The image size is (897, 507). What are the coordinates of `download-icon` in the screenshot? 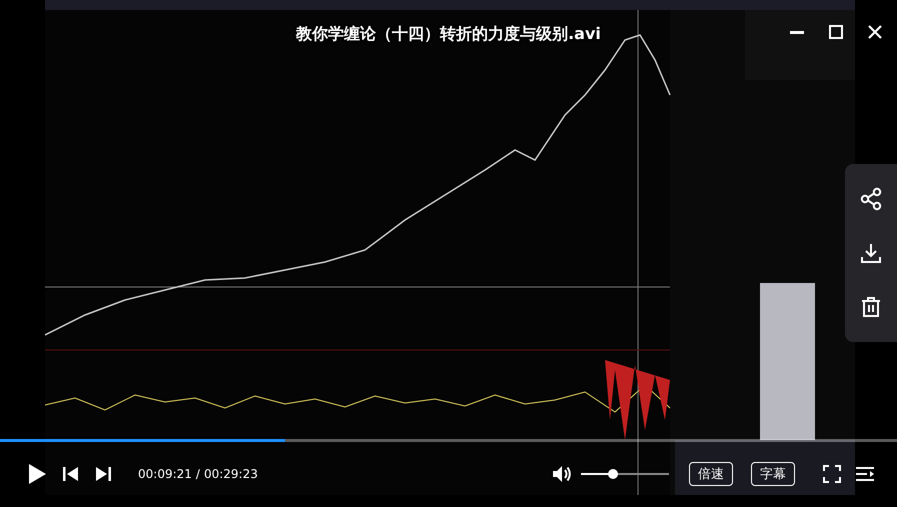 It's located at (871, 253).